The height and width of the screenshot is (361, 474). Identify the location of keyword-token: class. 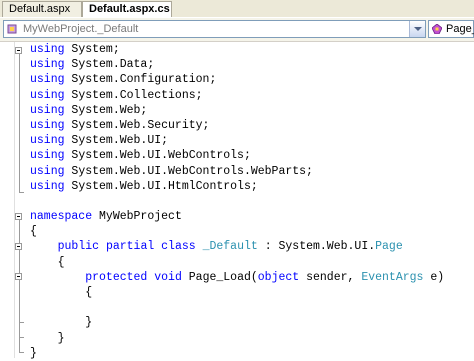
(178, 247).